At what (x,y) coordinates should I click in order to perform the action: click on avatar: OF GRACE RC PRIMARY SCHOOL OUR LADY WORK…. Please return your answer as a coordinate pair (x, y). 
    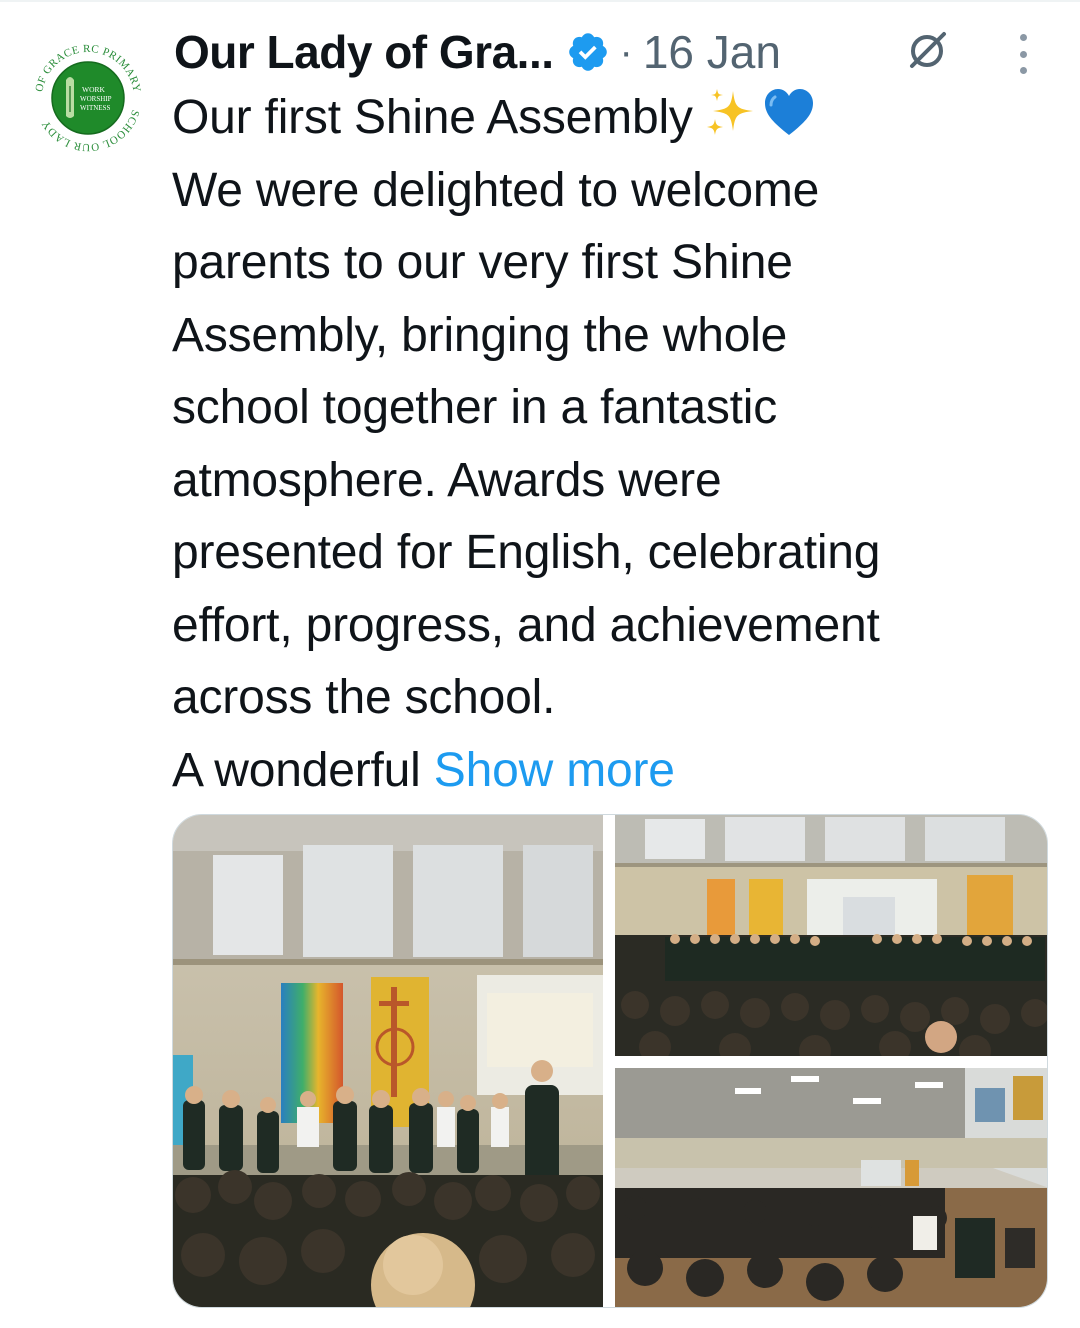
    Looking at the image, I should click on (88, 98).